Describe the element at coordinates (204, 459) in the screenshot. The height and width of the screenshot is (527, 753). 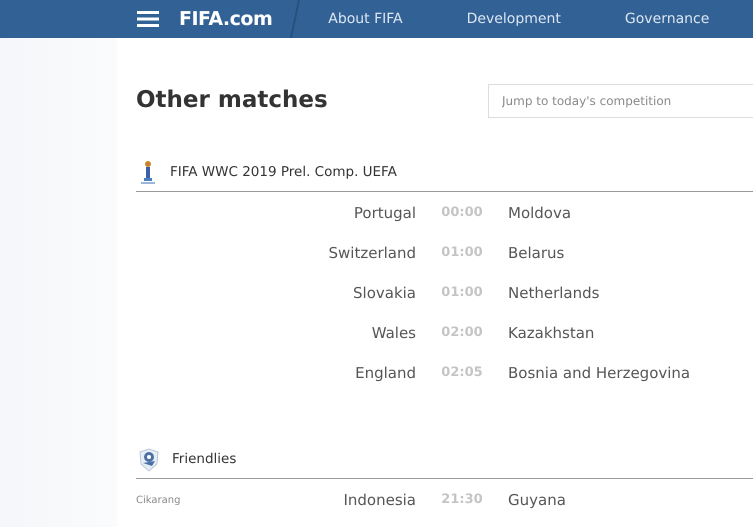
I see `competition-name: Friendlies` at that location.